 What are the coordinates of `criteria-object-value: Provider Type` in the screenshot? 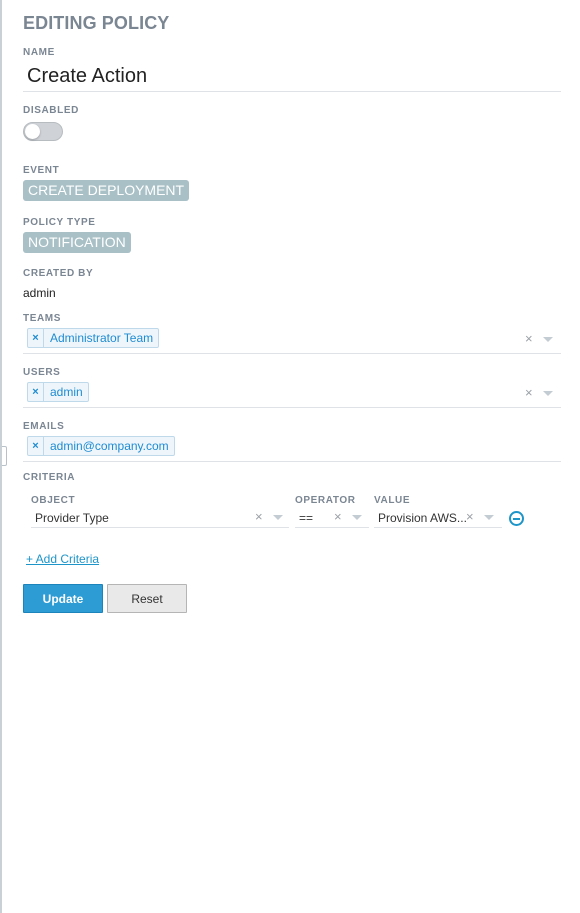 It's located at (72, 518).